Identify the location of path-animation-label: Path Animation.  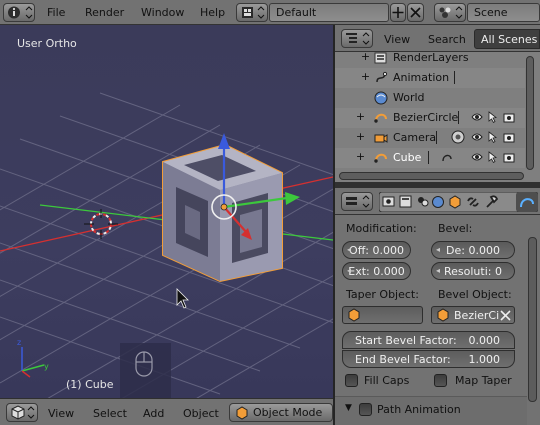
(419, 409).